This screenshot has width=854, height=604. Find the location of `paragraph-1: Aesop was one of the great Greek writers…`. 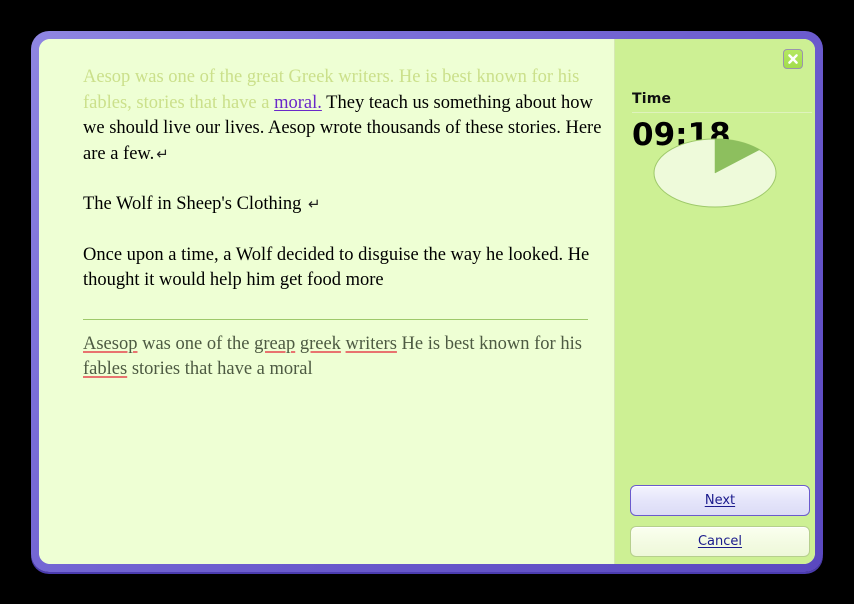

paragraph-1: Aesop was one of the great Greek writers… is located at coordinates (343, 116).